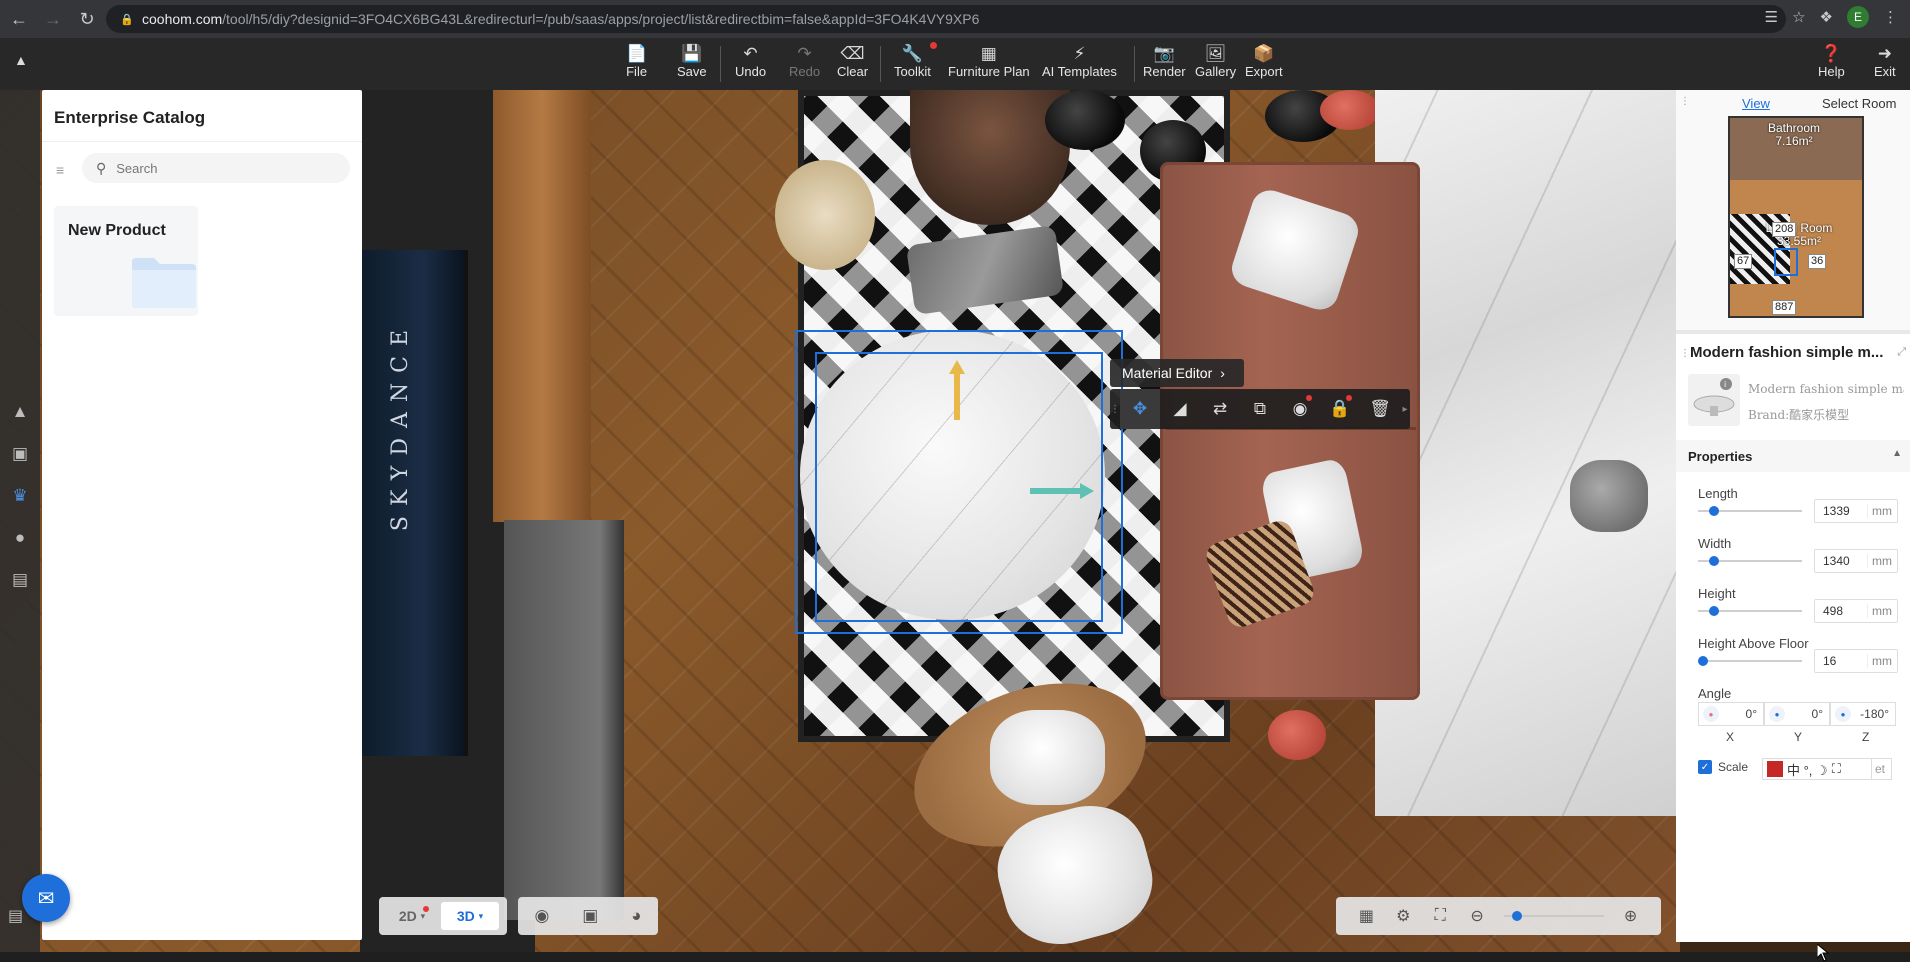  Describe the element at coordinates (636, 916) in the screenshot. I see `gauge-icon: ◕` at that location.